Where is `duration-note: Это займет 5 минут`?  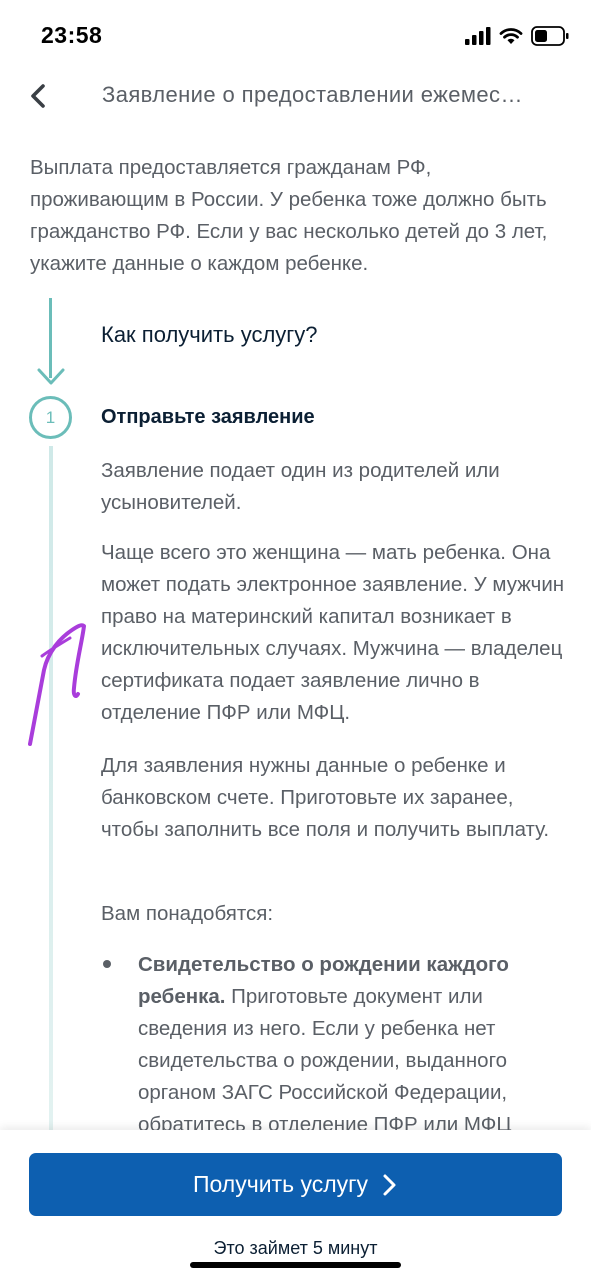
duration-note: Это займет 5 минут is located at coordinates (295, 1248).